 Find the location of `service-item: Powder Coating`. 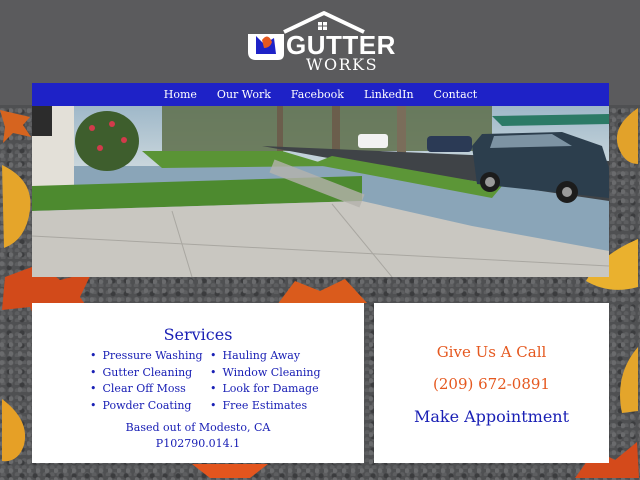

service-item: Powder Coating is located at coordinates (146, 406).